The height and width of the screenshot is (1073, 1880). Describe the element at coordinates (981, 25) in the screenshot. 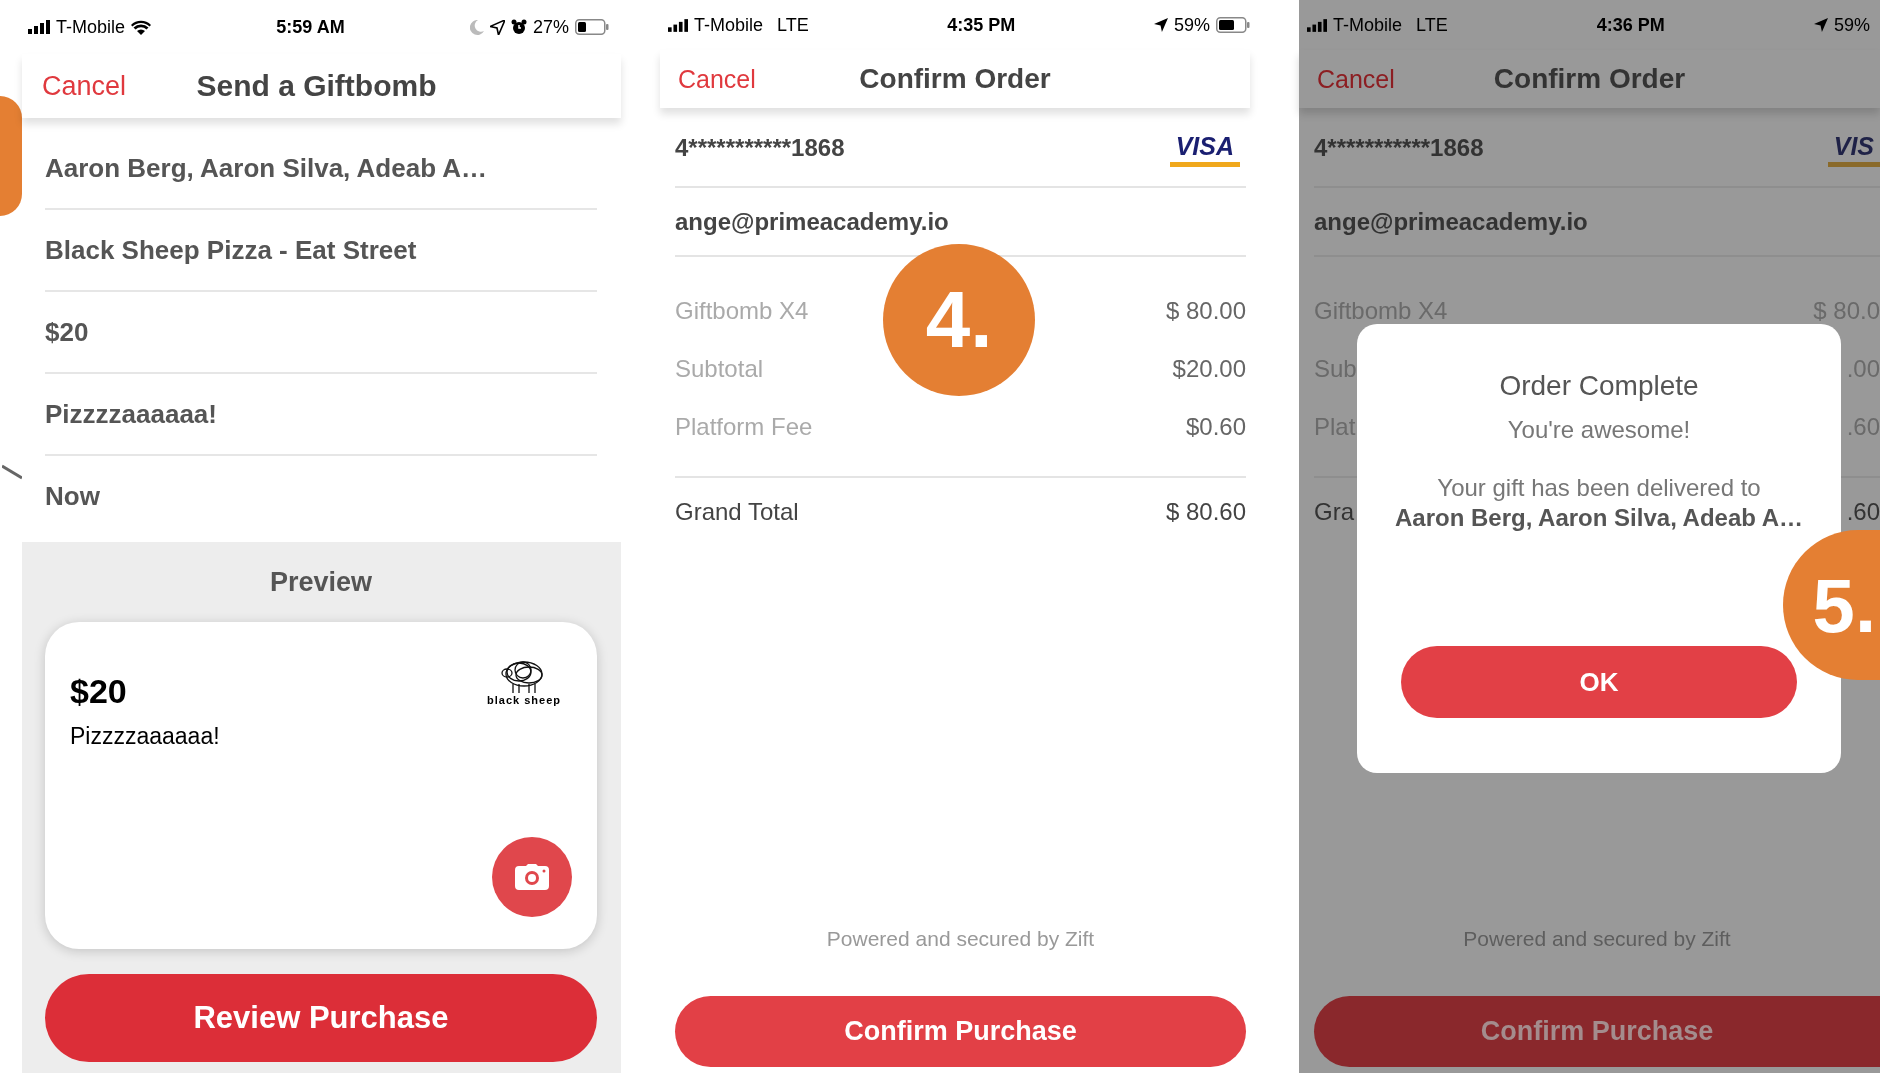

I see `status-time: 4:35 PM` at that location.